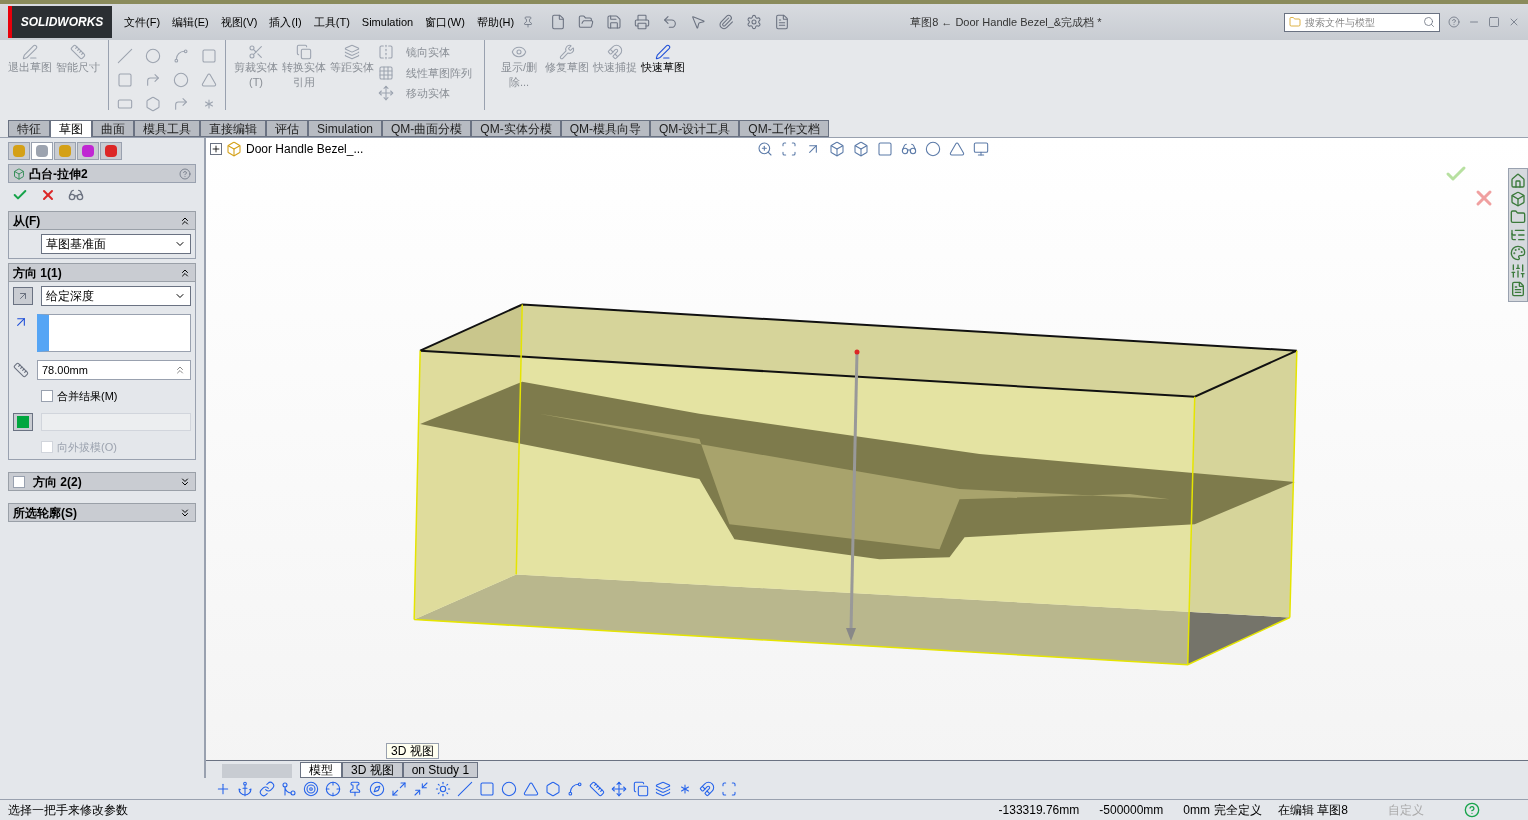  Describe the element at coordinates (707, 788) in the screenshot. I see `magnet-icon` at that location.